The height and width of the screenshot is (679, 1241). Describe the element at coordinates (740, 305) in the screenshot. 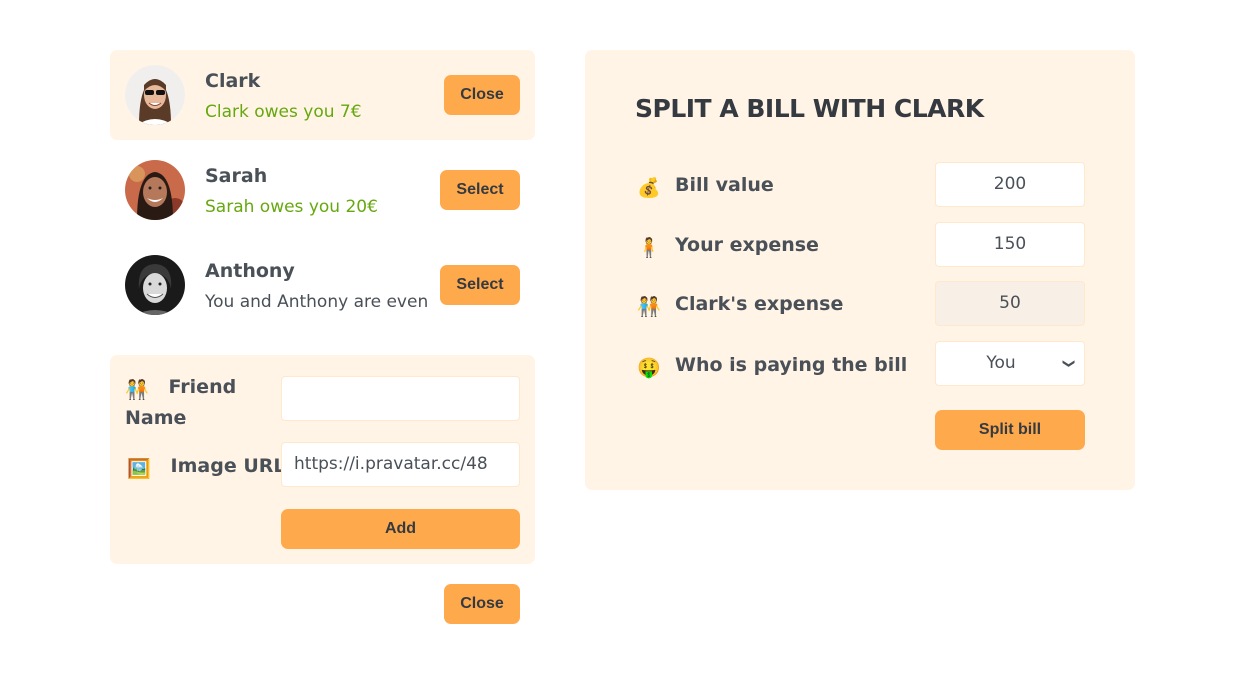

I see `friend-expense-label: 🧑‍🤝‍🧑 Clark's expense` at that location.